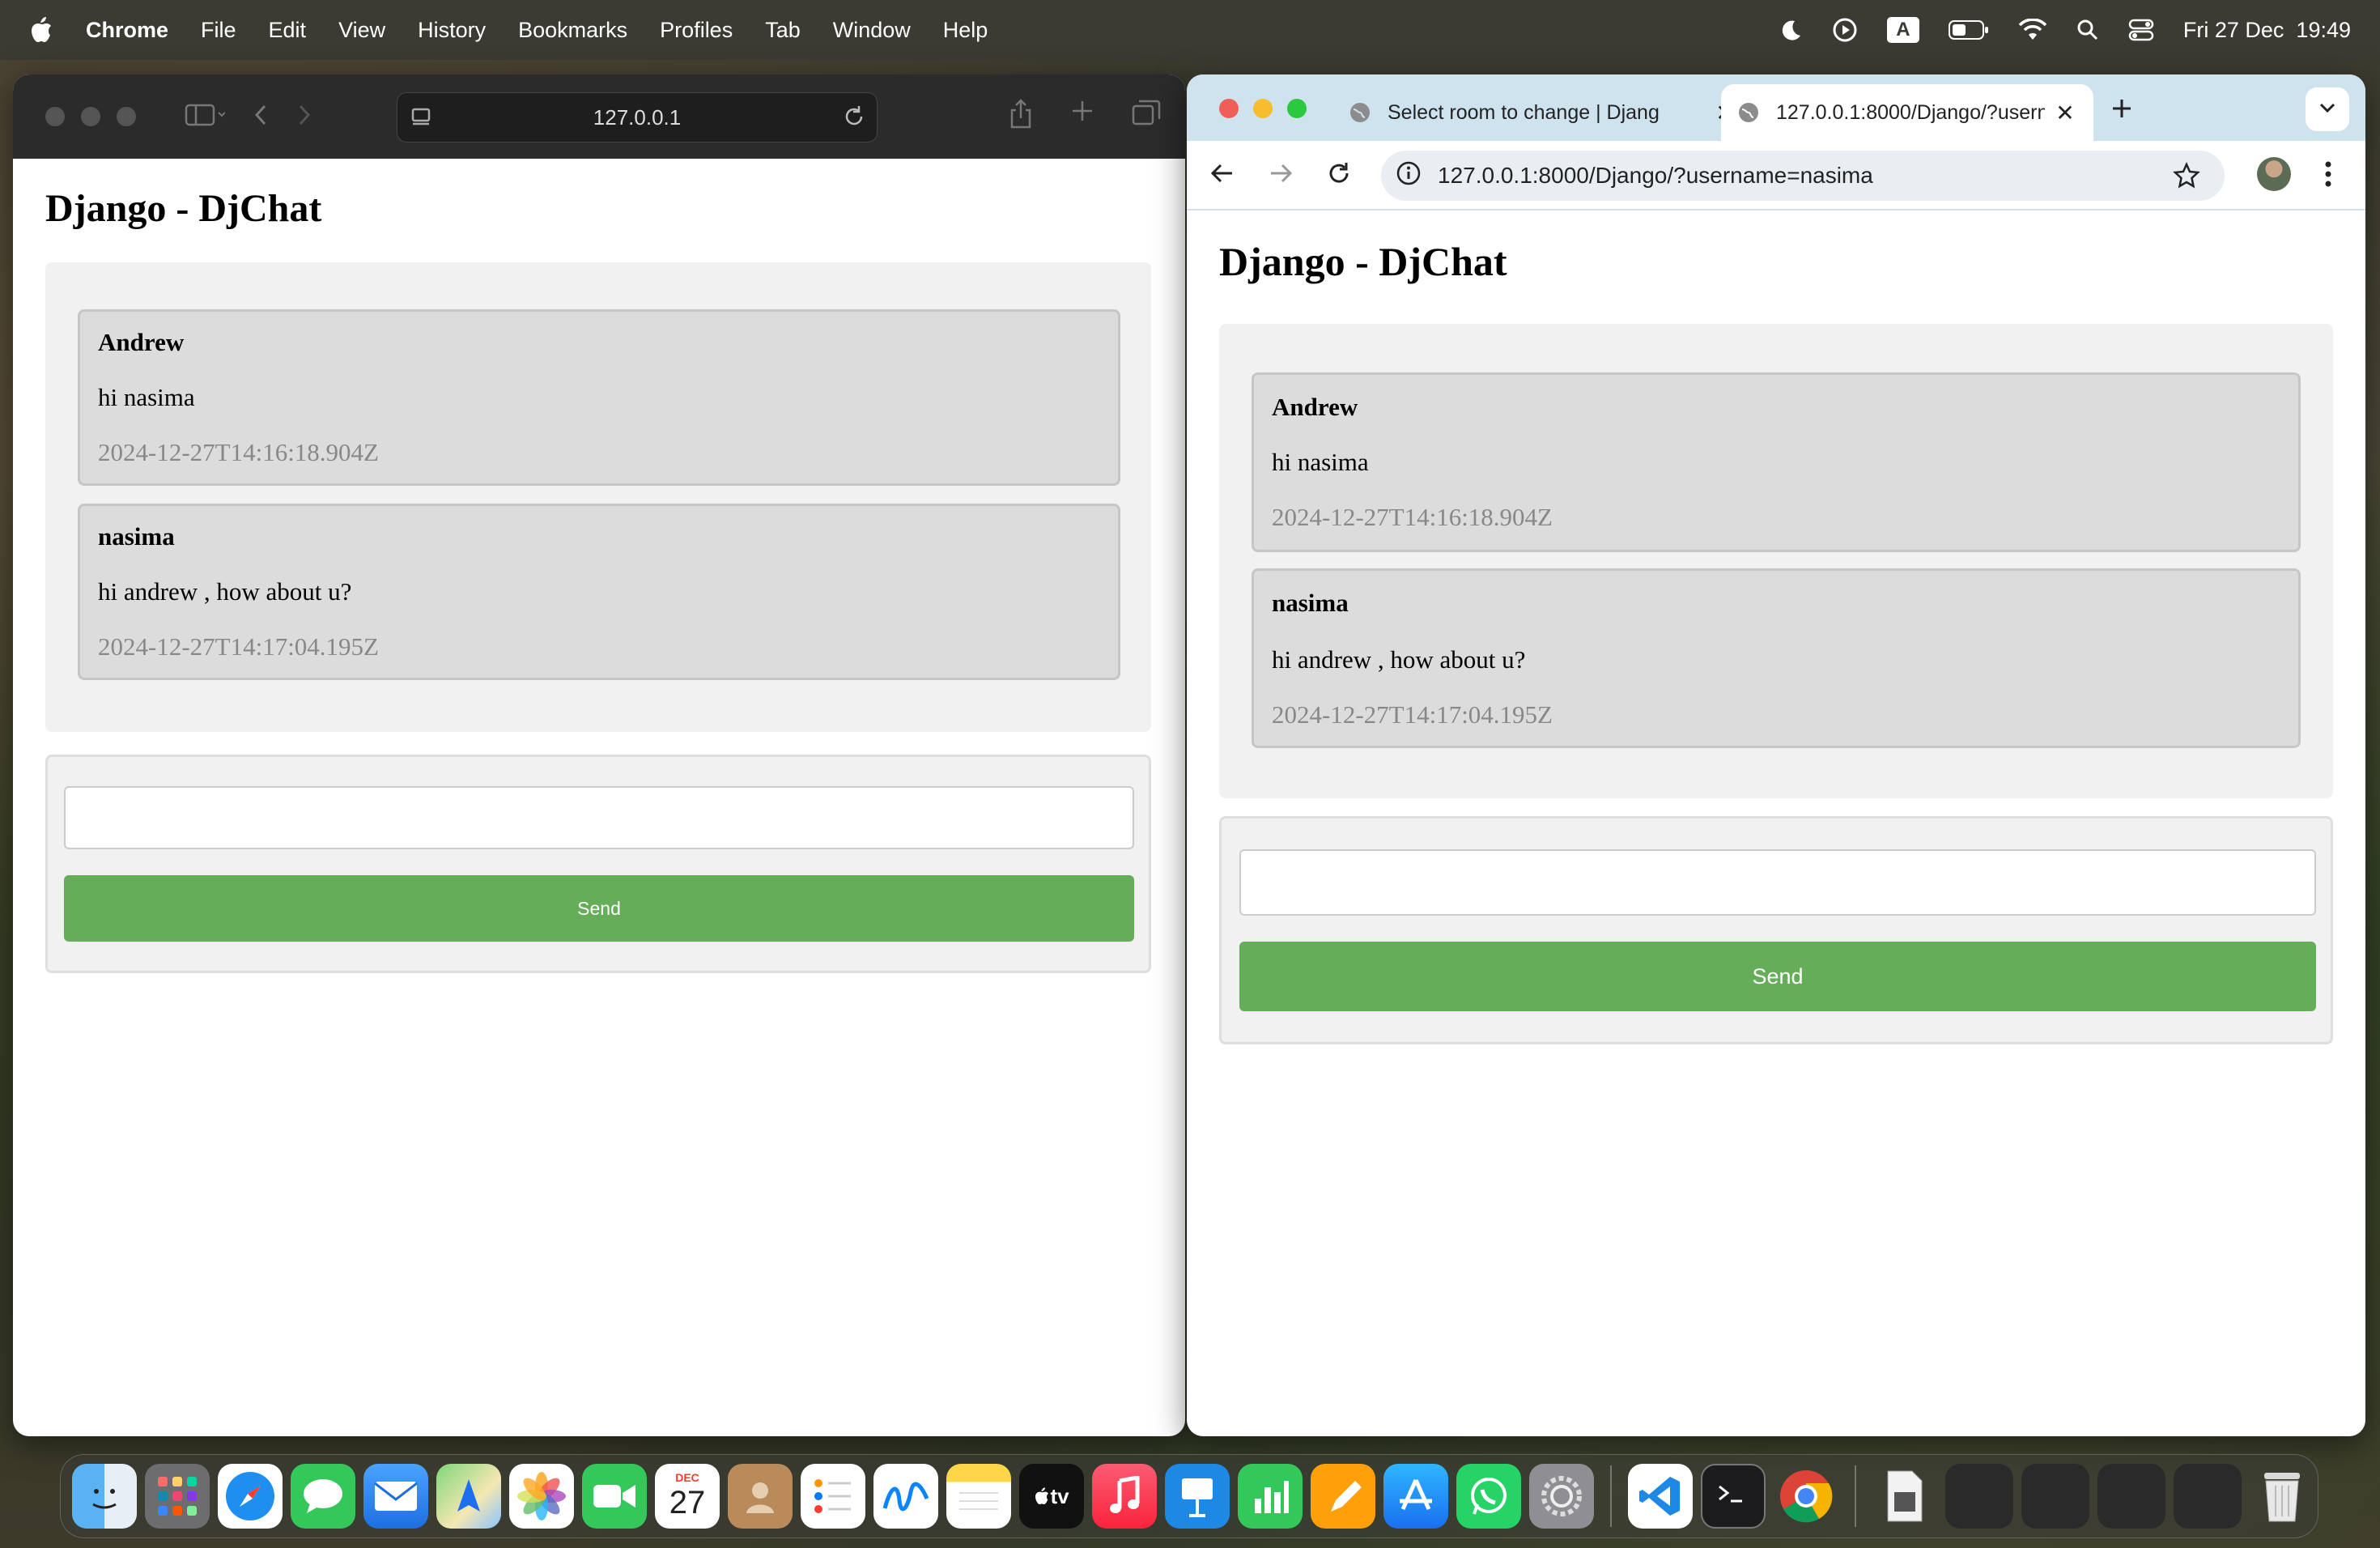 The image size is (2380, 1548). I want to click on photos-icon, so click(542, 1497).